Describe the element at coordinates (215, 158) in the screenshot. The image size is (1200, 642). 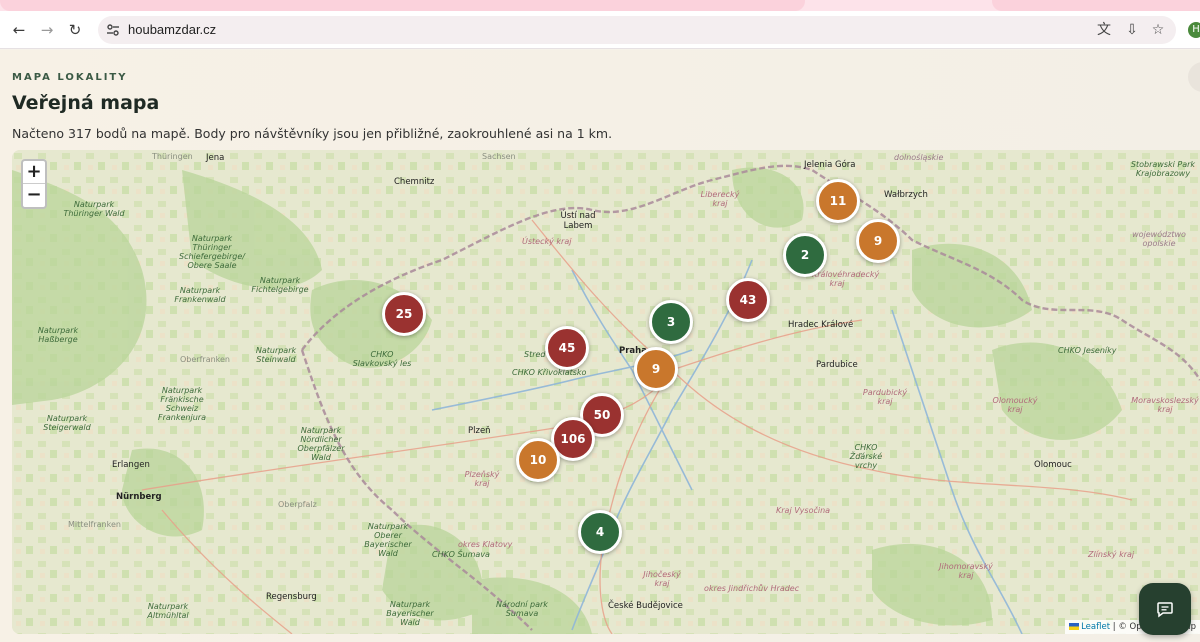
I see `place-label: Jena` at that location.